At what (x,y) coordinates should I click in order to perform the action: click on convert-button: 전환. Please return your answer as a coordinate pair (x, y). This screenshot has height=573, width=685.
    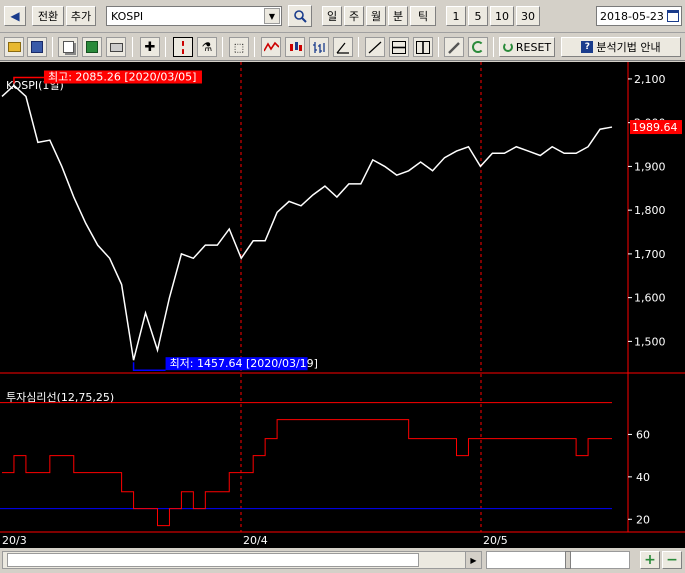
    Looking at the image, I should click on (48, 16).